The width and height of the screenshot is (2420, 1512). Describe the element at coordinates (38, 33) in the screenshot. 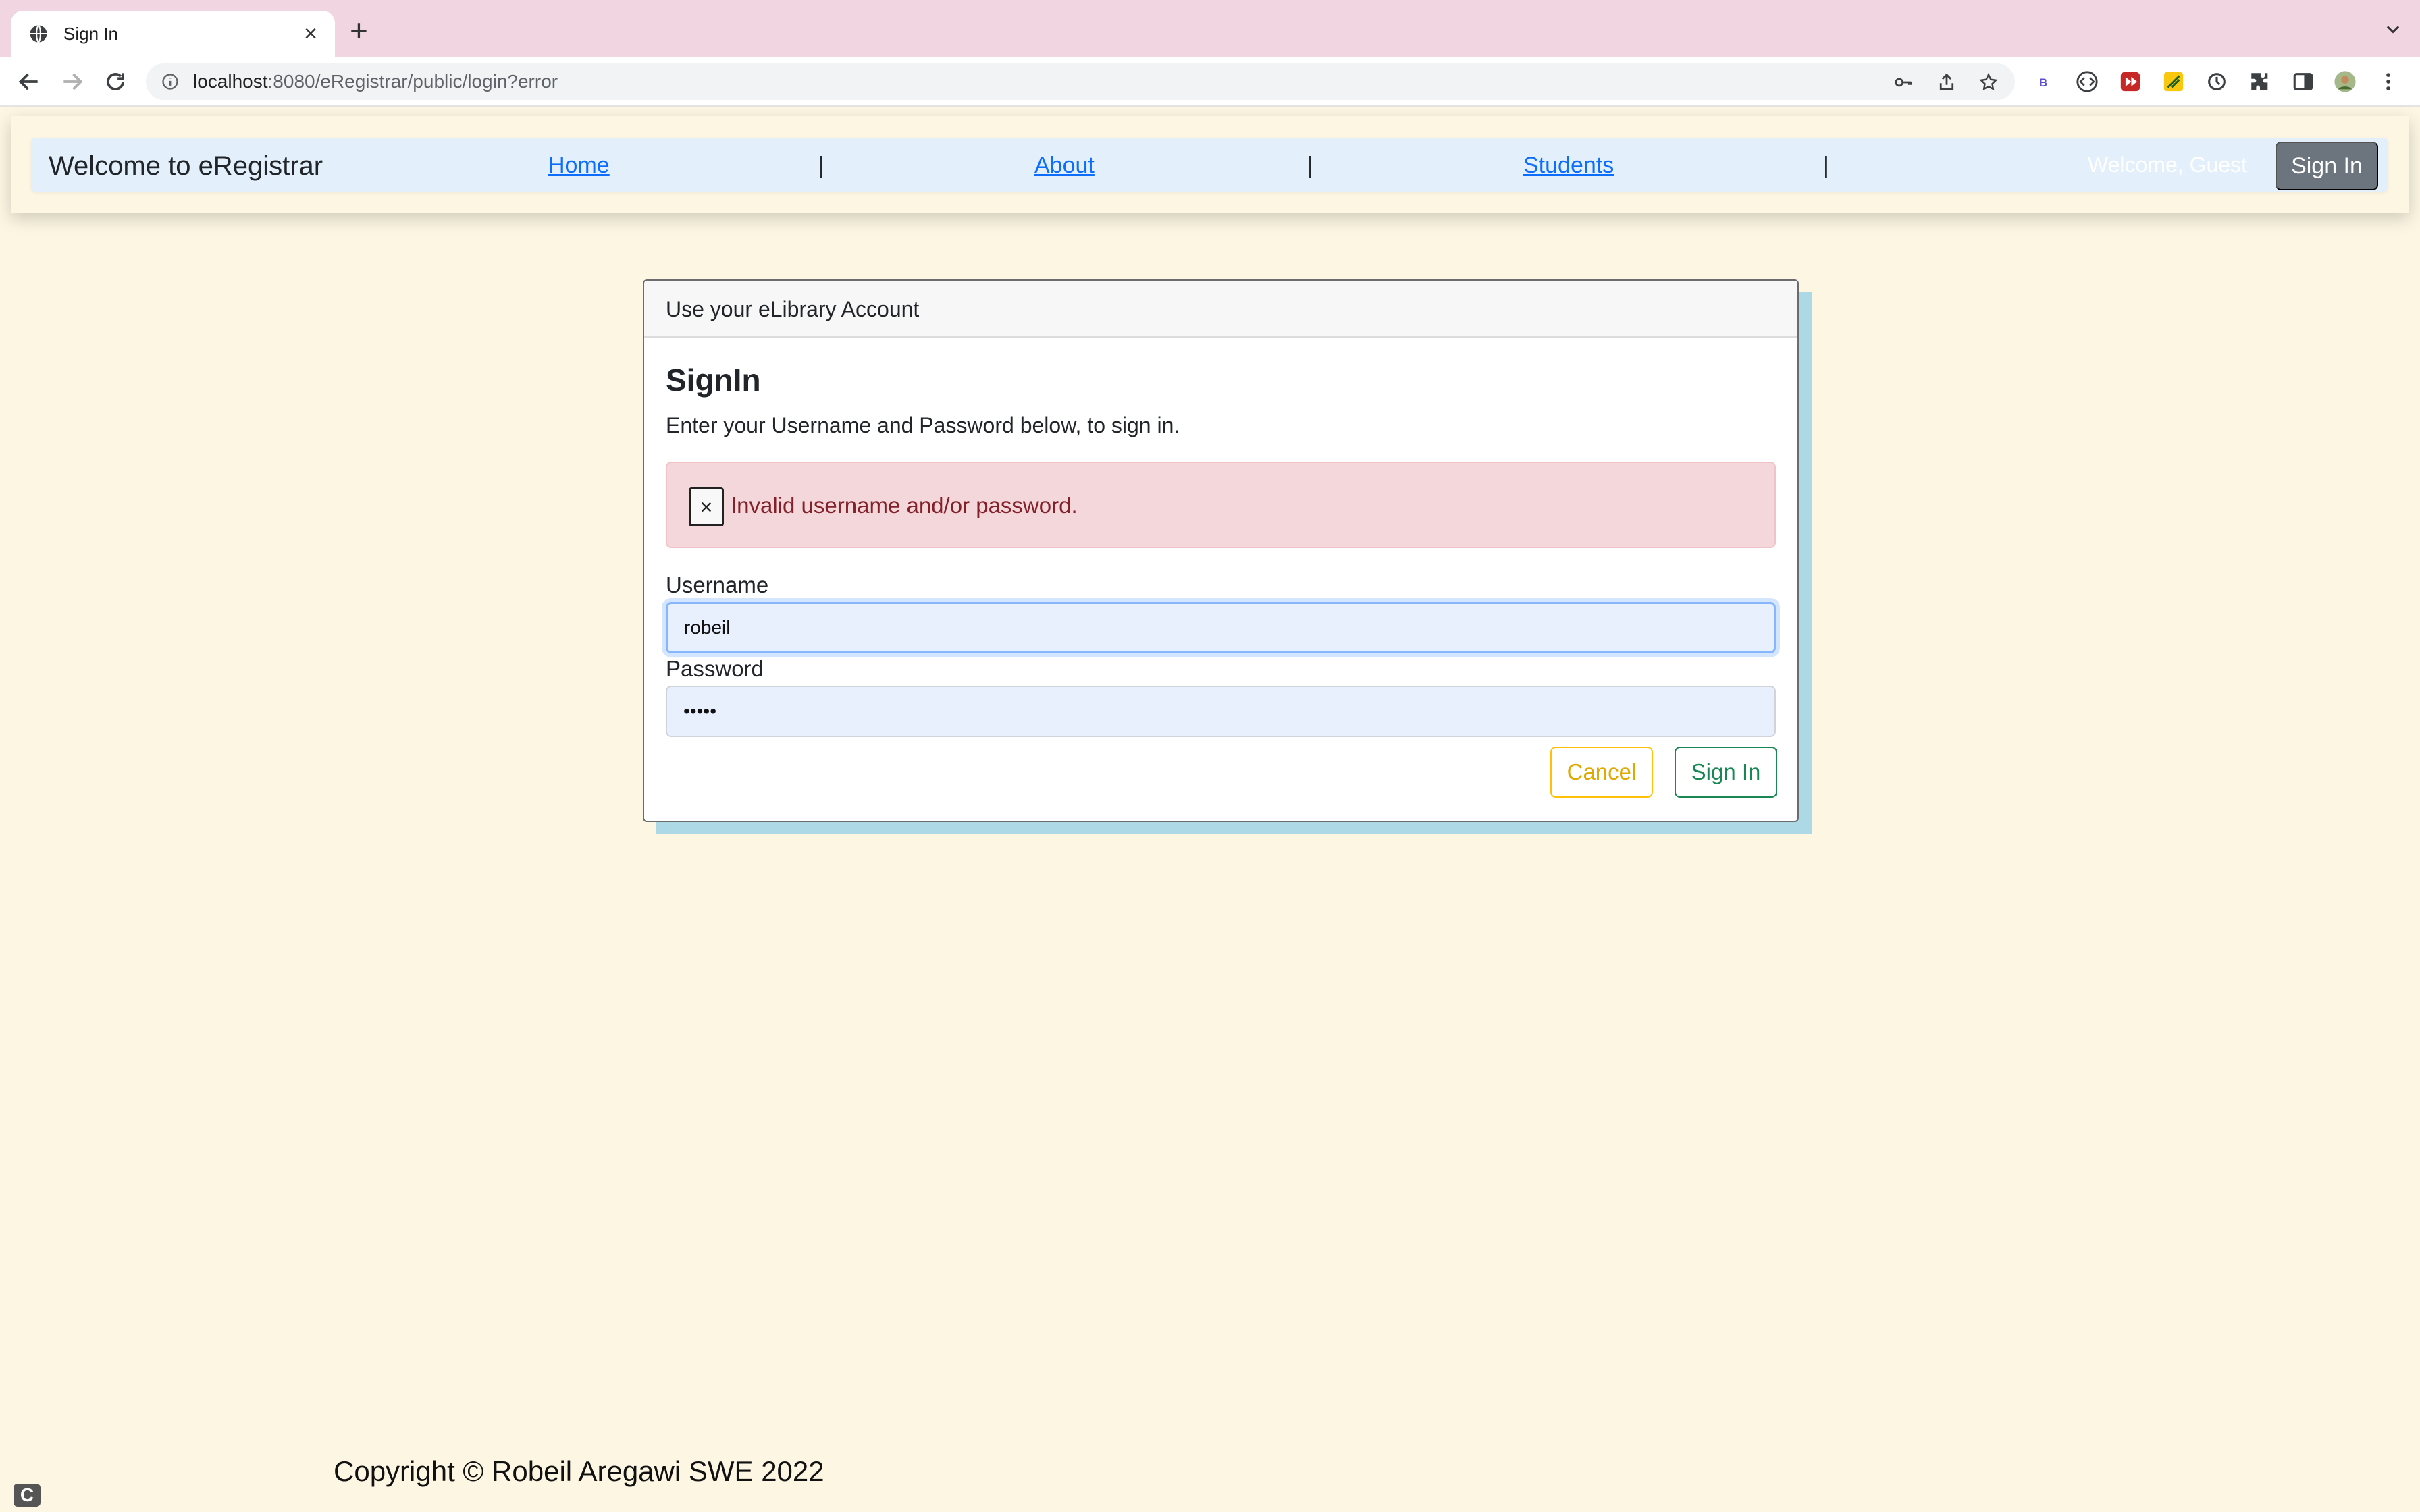

I see `globe-icon` at that location.